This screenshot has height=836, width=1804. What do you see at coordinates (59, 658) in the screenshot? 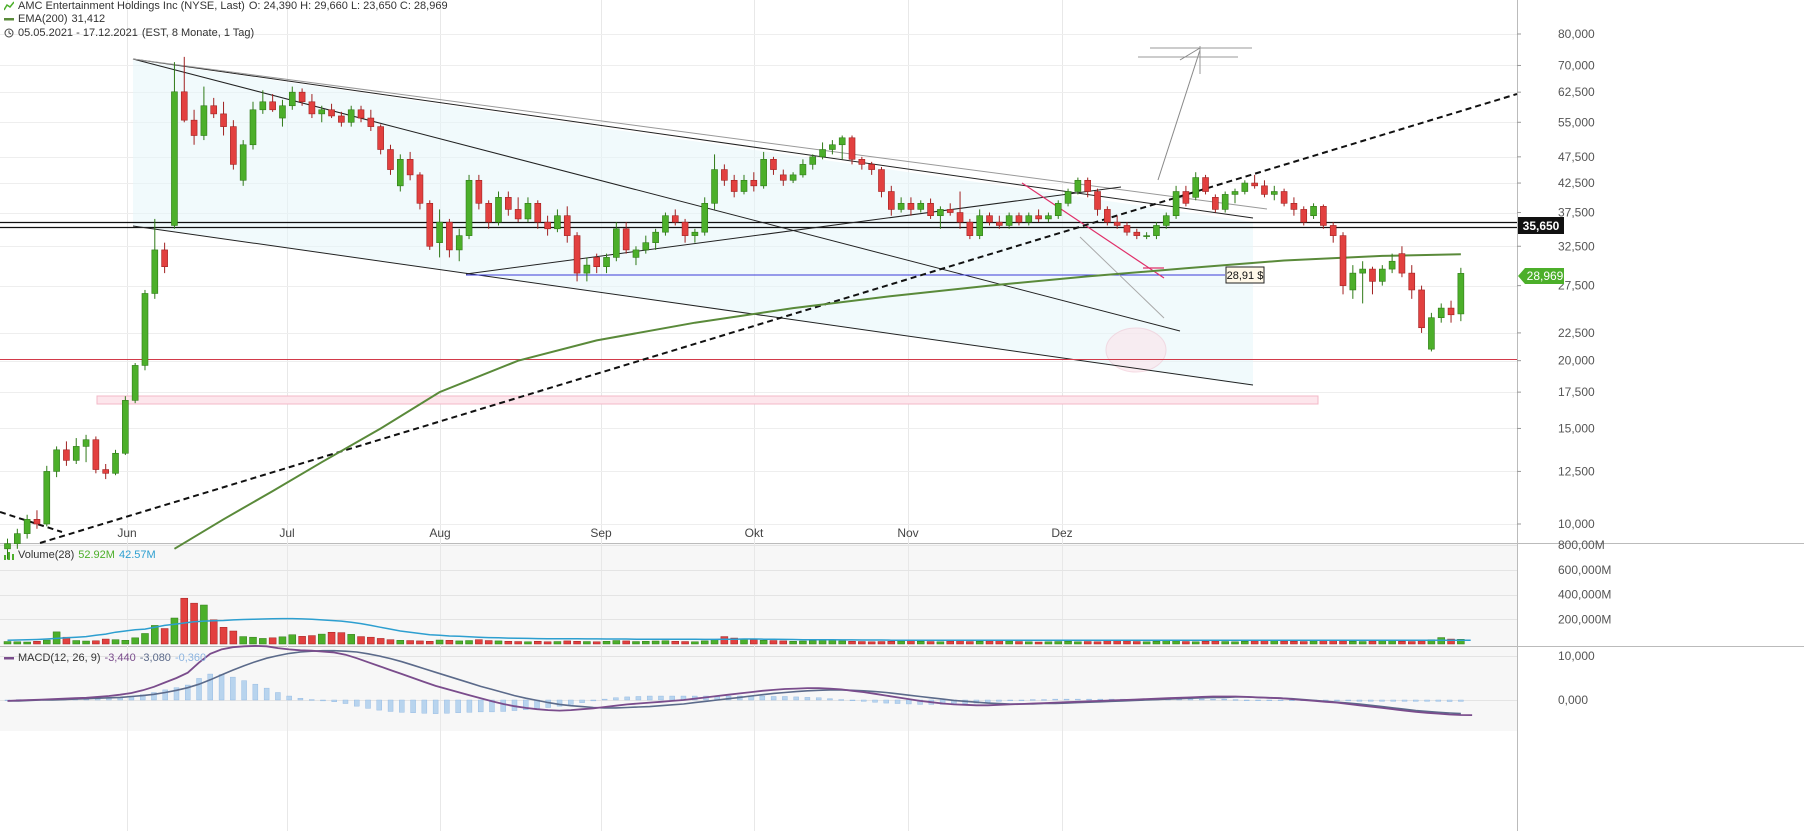
I see `macd-label: MACD(12, 26, 9)` at bounding box center [59, 658].